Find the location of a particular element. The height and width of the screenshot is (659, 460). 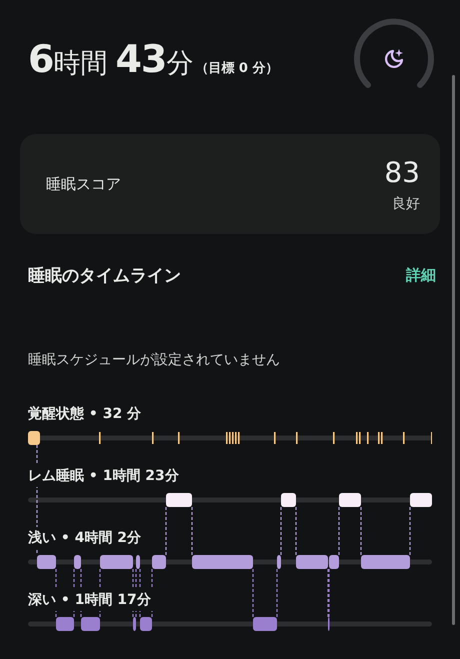

section-title: 睡眠のタイムライン is located at coordinates (104, 276).